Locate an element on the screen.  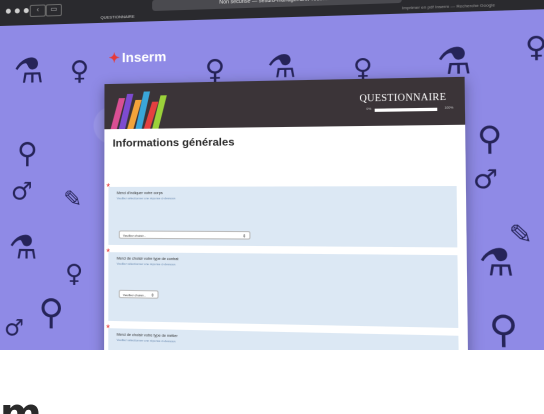
questionnaire-title: QUESTIONNAIRE is located at coordinates (403, 97).